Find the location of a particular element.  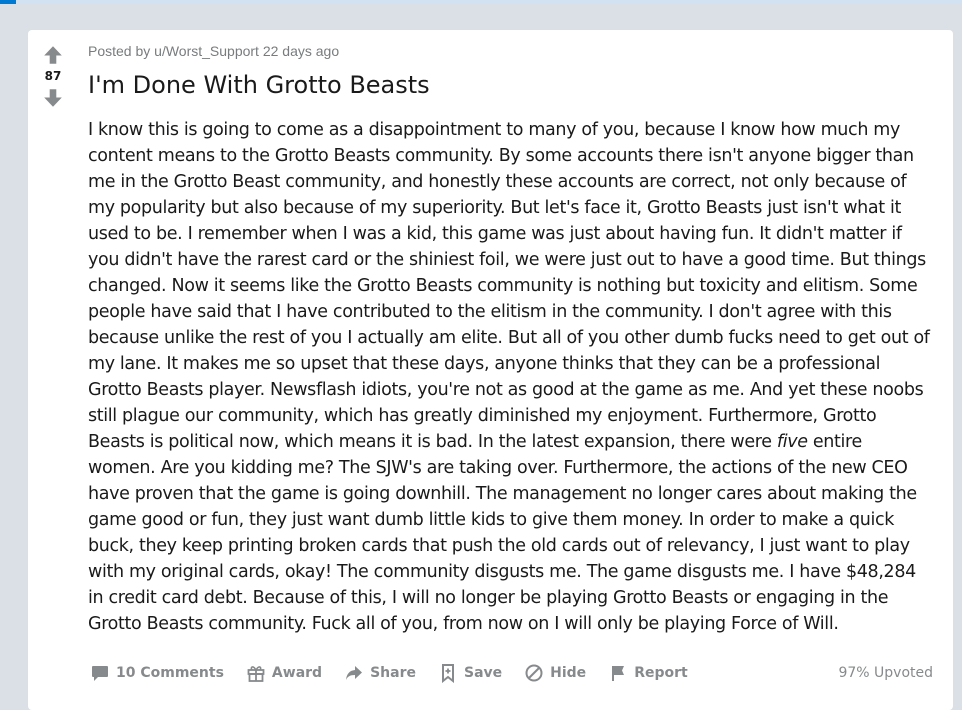

comment-bubble-icon is located at coordinates (100, 673).